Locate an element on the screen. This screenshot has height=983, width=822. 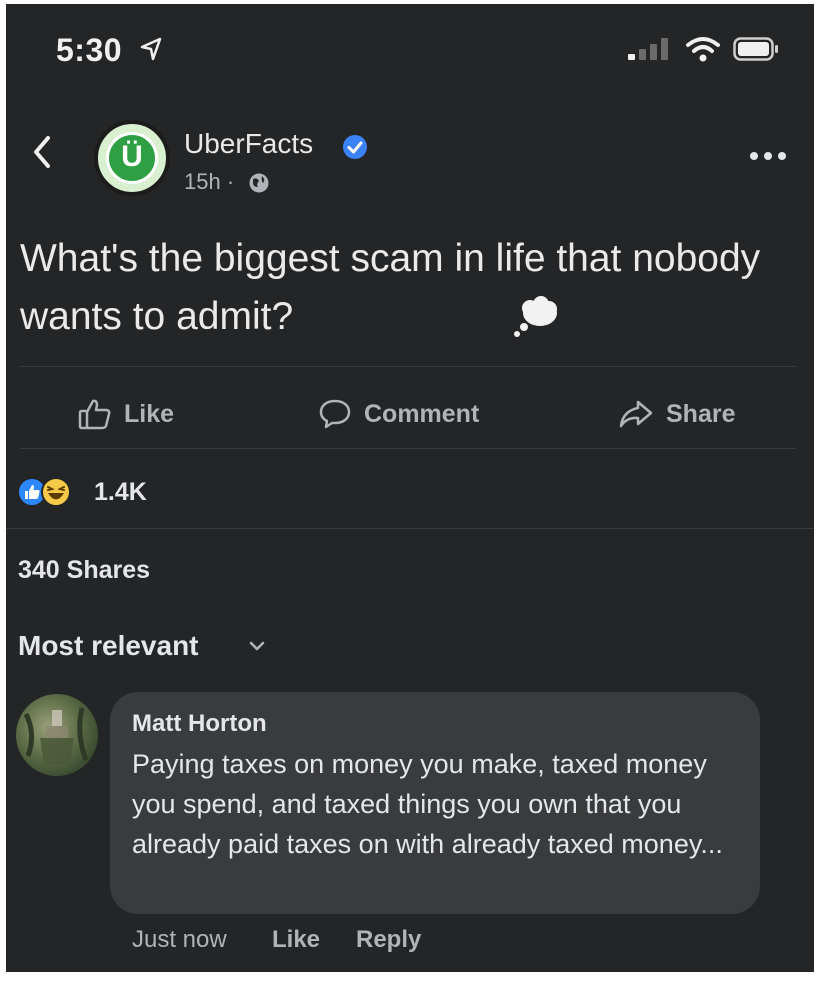
cellular-signal-icon is located at coordinates (648, 49).